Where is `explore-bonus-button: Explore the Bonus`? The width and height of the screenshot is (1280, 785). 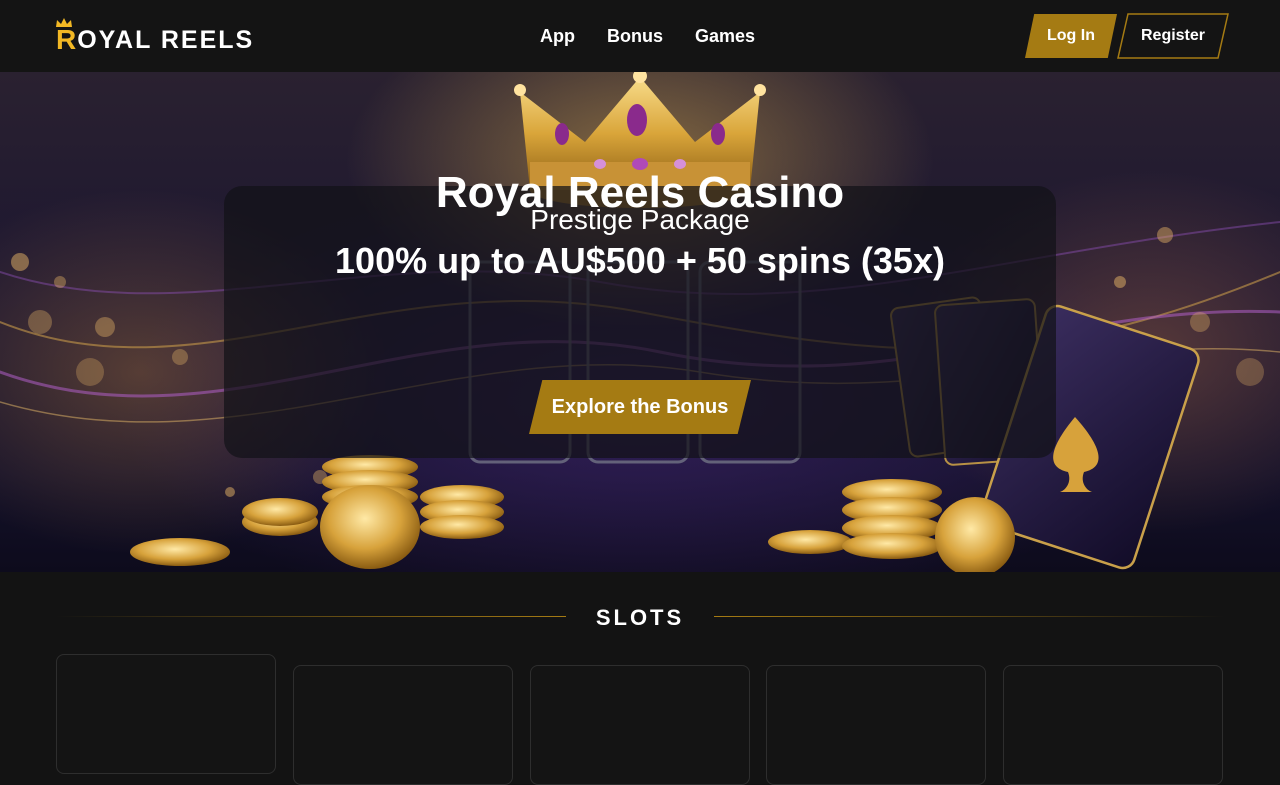 explore-bonus-button: Explore the Bonus is located at coordinates (640, 407).